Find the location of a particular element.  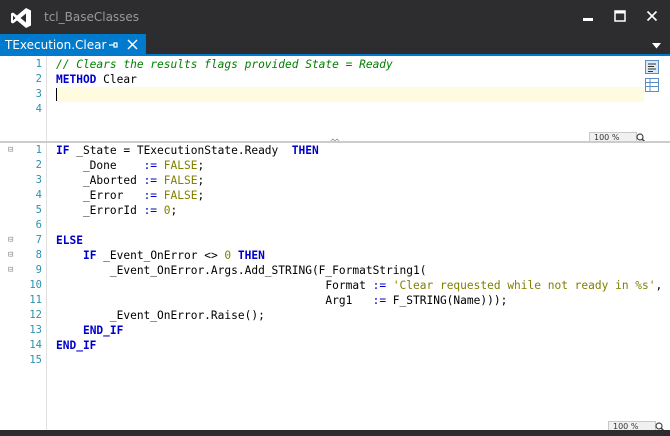

line-number: 7 is located at coordinates (38, 240).